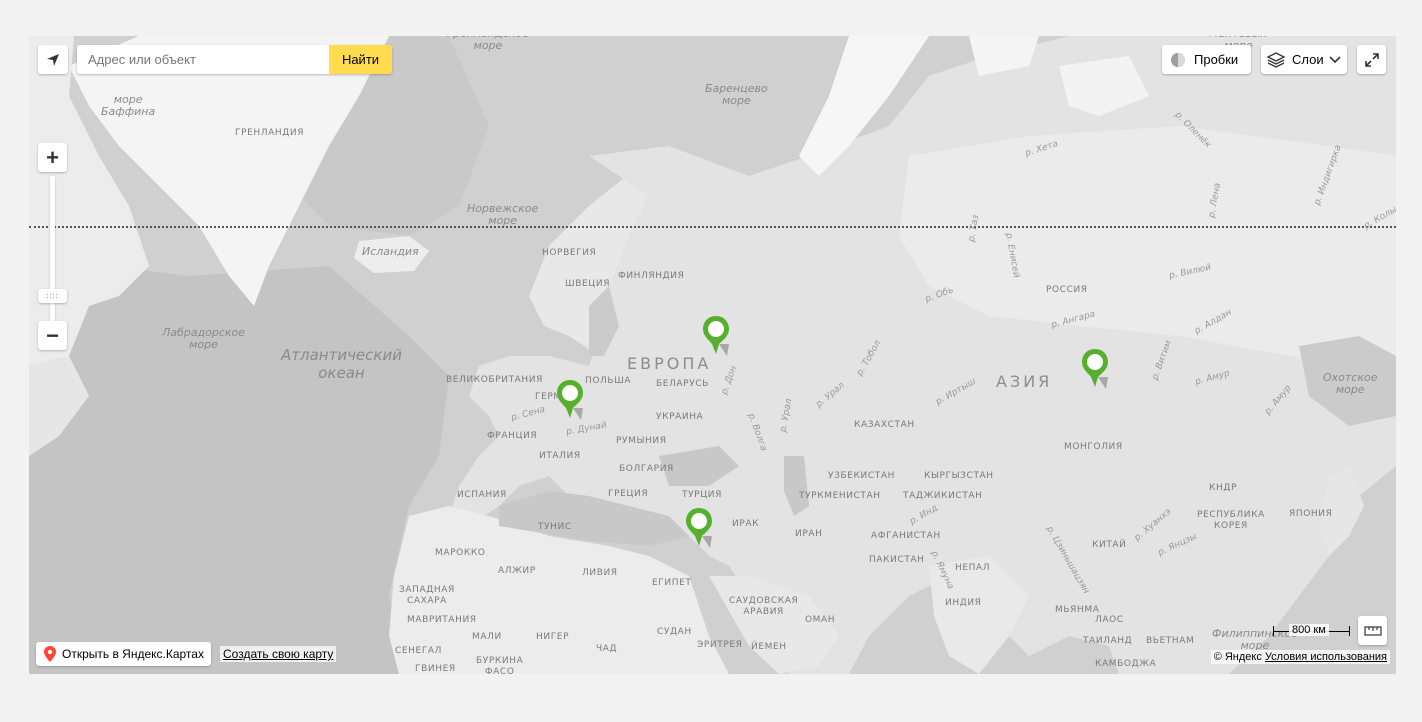 This screenshot has width=1422, height=722. I want to click on placemark-siberia, so click(1095, 370).